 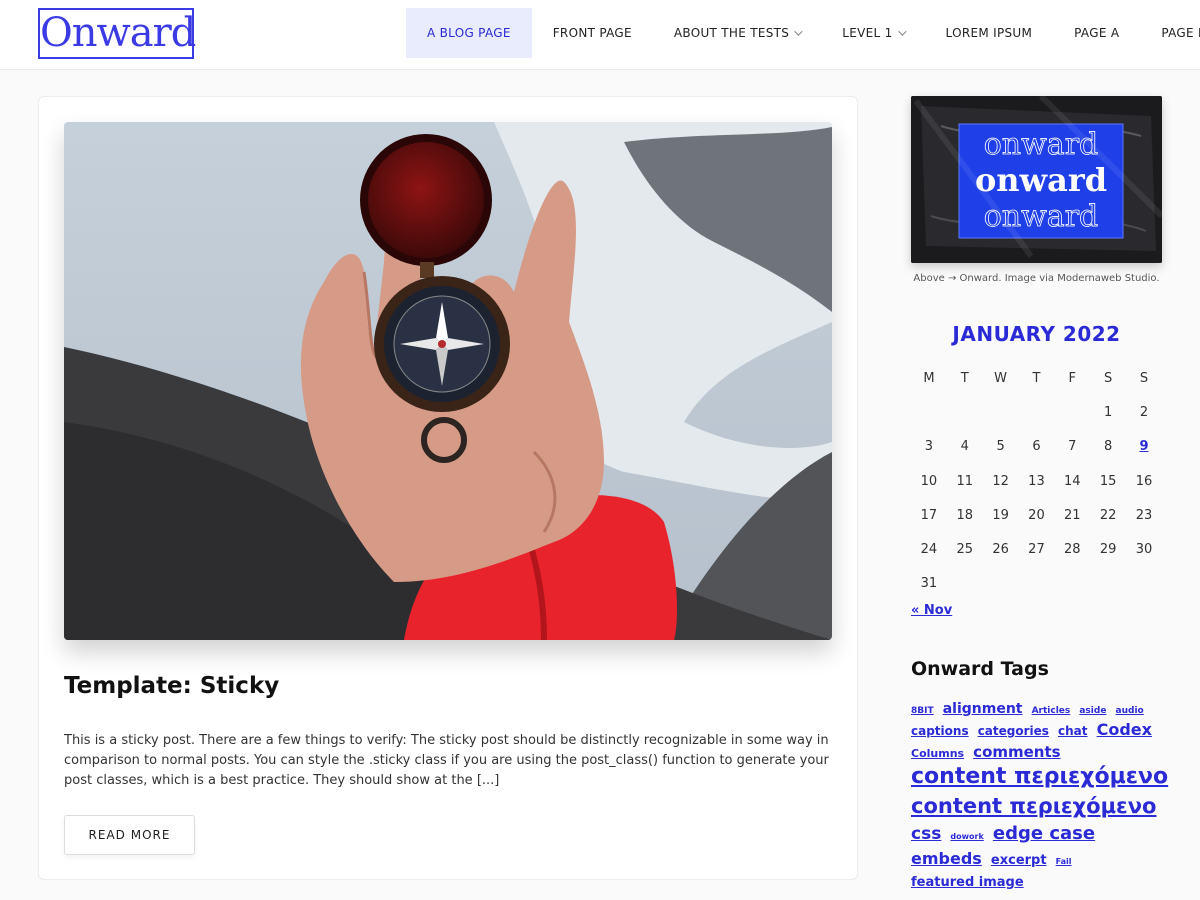 I want to click on calendar-weekday: M, so click(x=929, y=378).